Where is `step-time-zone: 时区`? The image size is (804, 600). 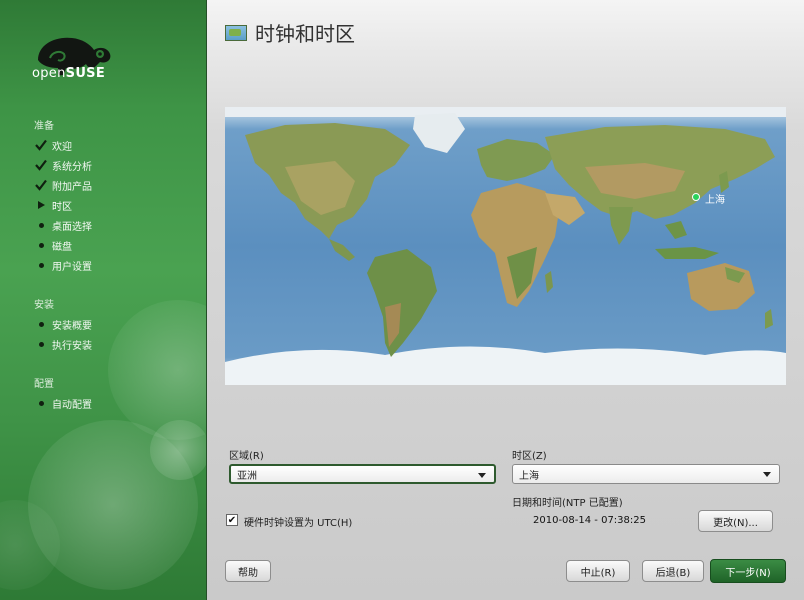
step-time-zone: 时区 is located at coordinates (53, 205).